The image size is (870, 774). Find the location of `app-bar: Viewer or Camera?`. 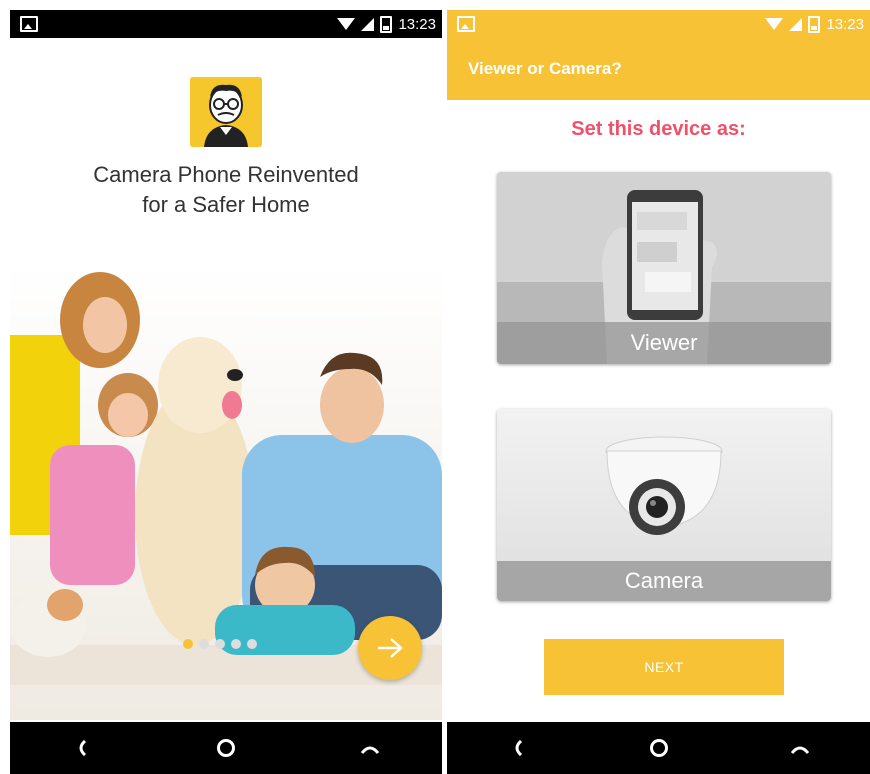

app-bar: Viewer or Camera? is located at coordinates (658, 69).